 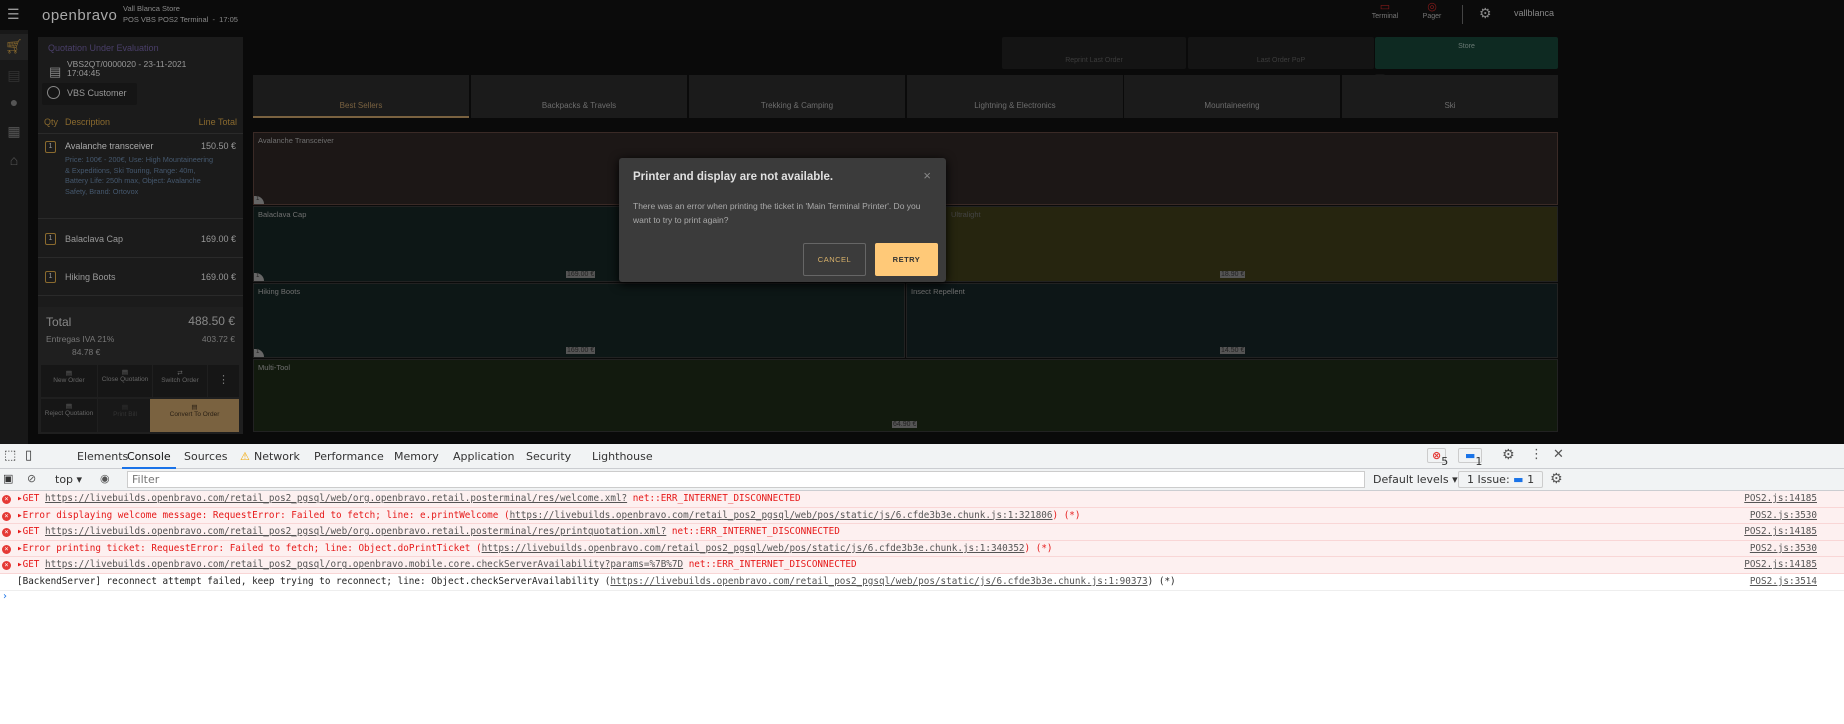 What do you see at coordinates (579, 320) in the screenshot?
I see `product-tile: Hiking Boots 169.00 € 1` at bounding box center [579, 320].